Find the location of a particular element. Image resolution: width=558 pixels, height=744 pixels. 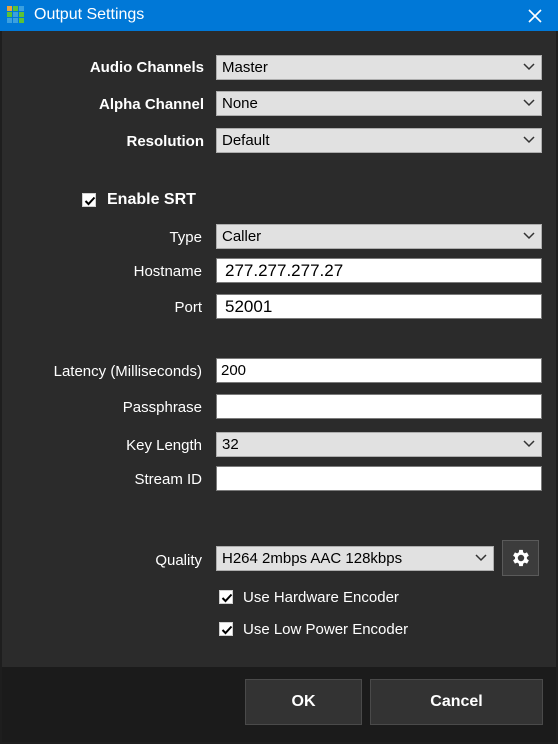

quality-settings-button is located at coordinates (520, 558).